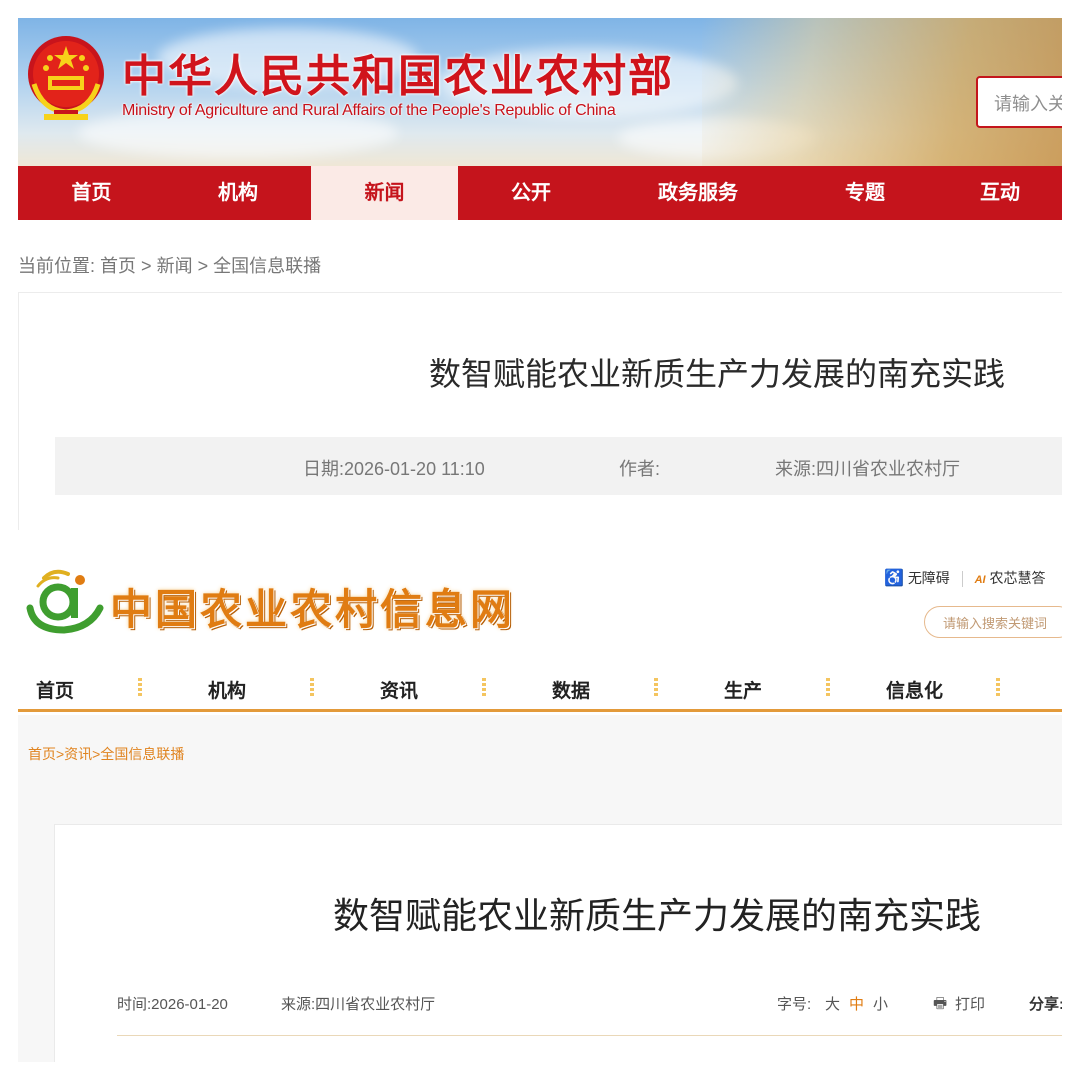  I want to click on ai-assistant-label: 农芯慧答, so click(1017, 578).